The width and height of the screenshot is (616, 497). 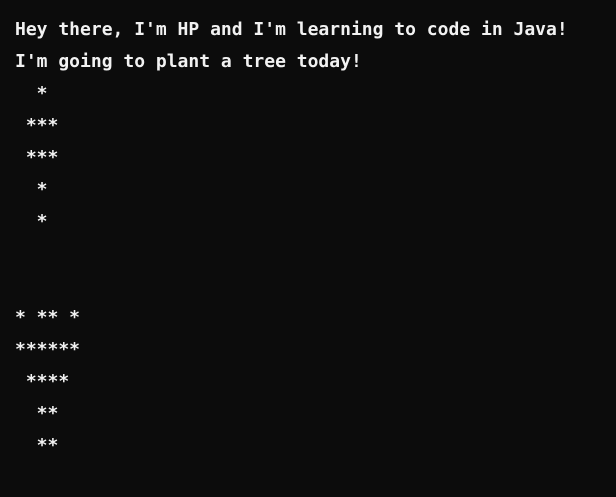 What do you see at coordinates (37, 445) in the screenshot?
I see `output-line-14: **` at bounding box center [37, 445].